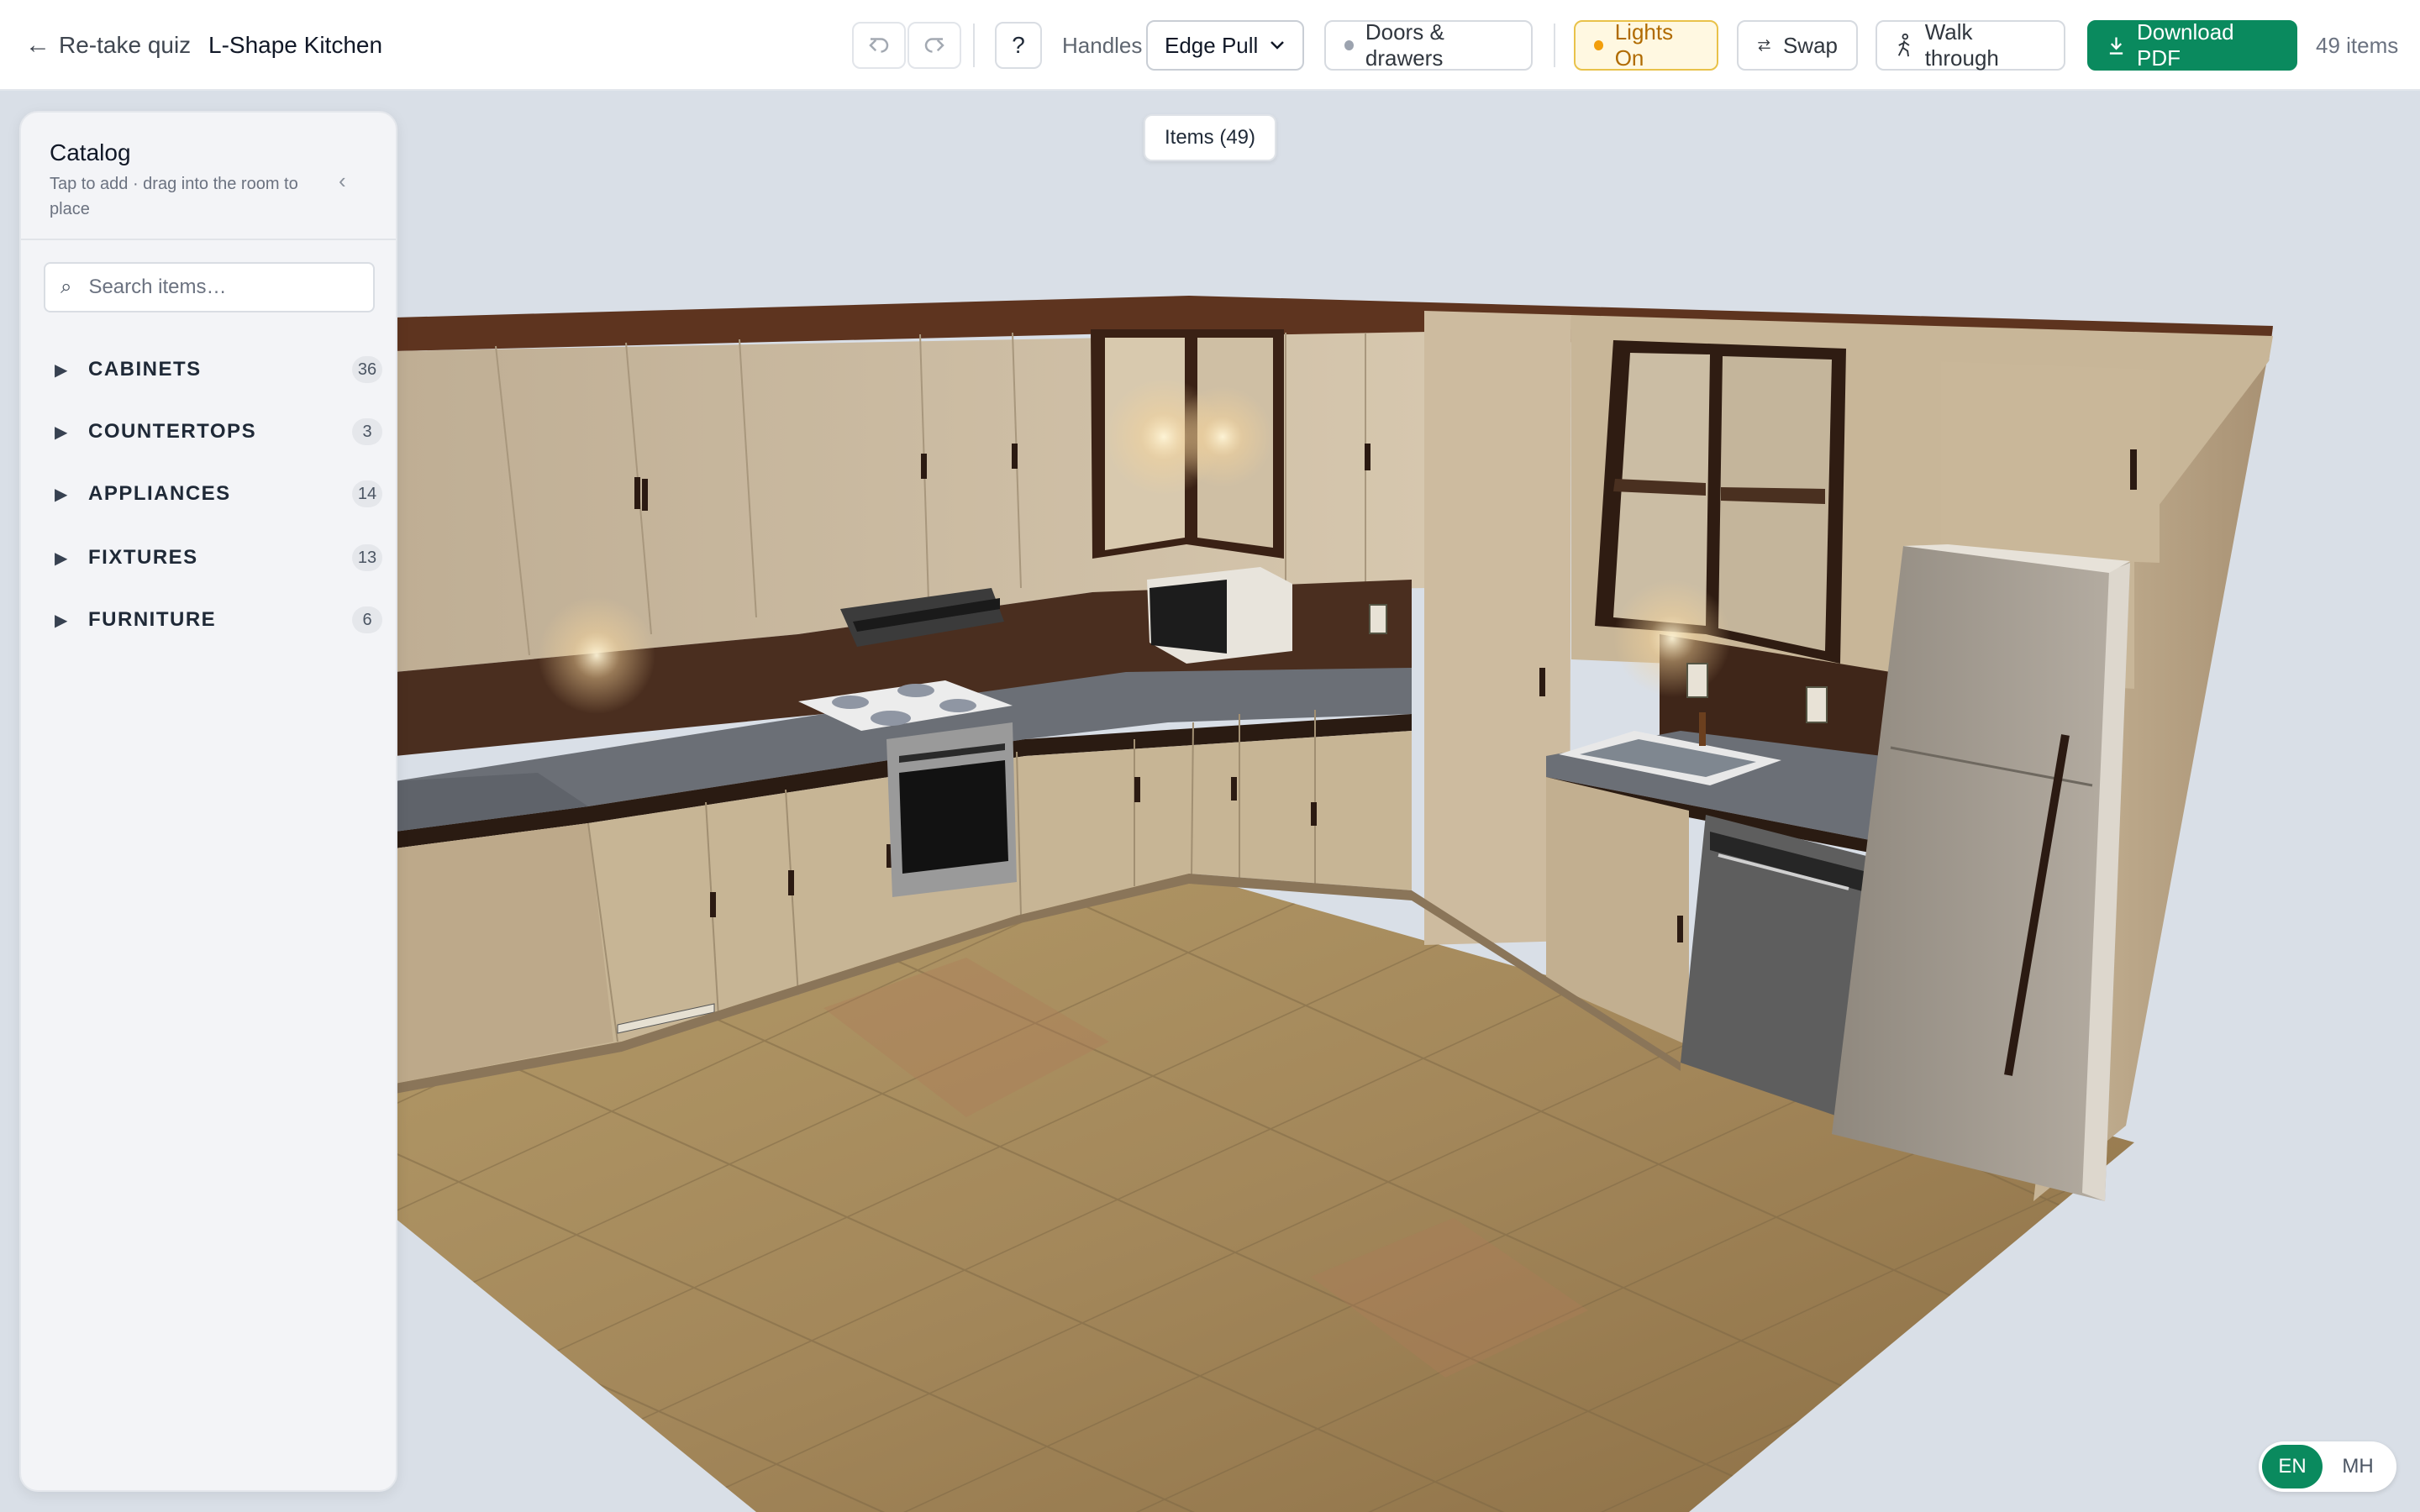 The height and width of the screenshot is (1512, 2420). I want to click on items-list-button: Items (49), so click(1210, 137).